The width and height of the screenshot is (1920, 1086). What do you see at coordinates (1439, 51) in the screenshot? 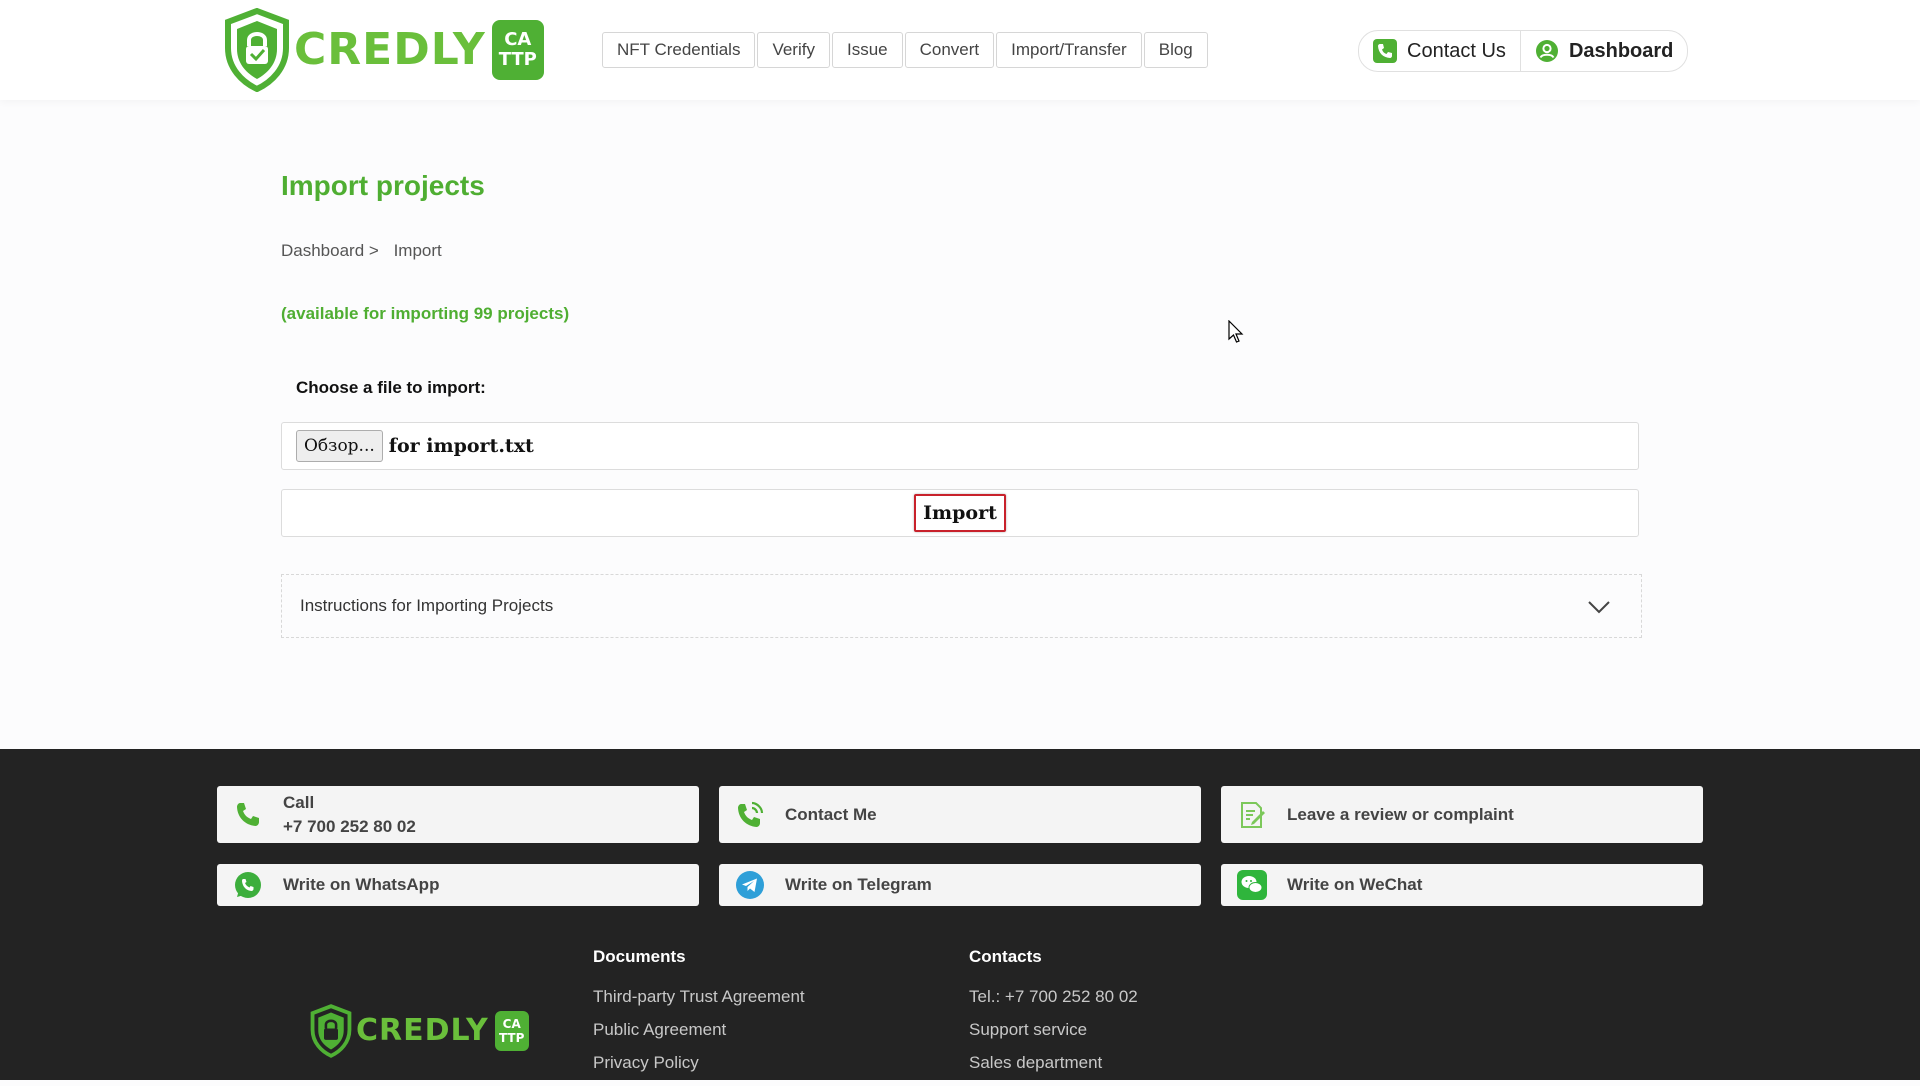
I see `contact-us-button: Contact Us` at bounding box center [1439, 51].